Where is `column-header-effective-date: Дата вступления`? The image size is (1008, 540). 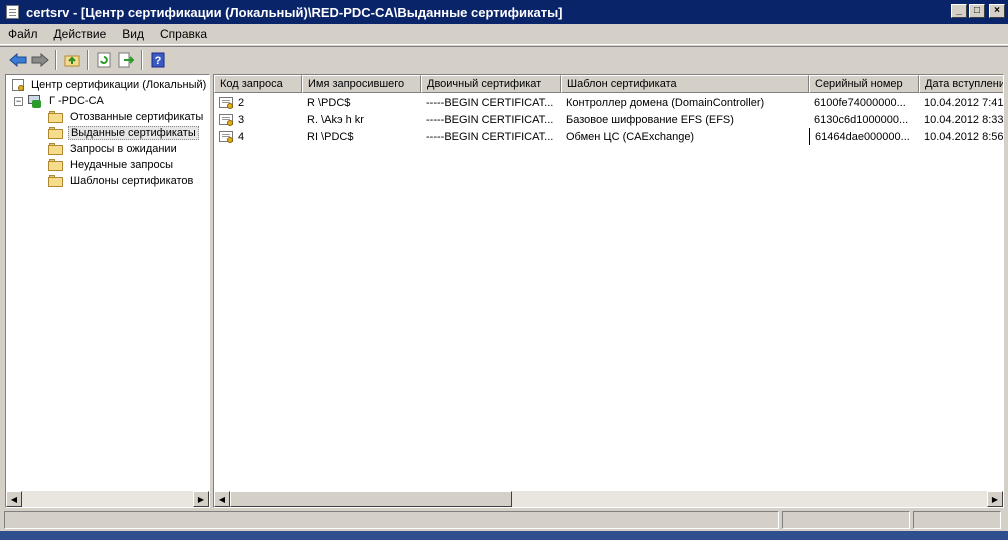 column-header-effective-date: Дата вступления is located at coordinates (961, 84).